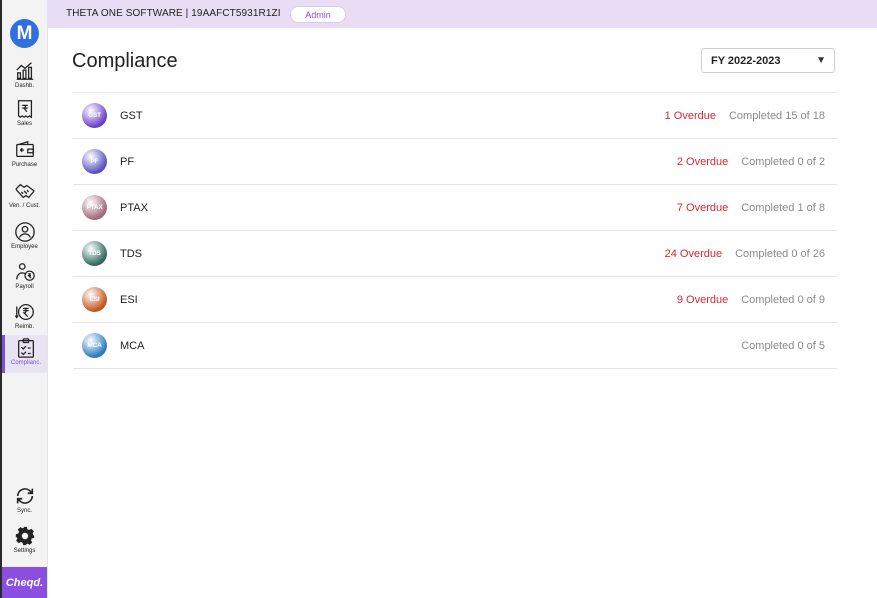 The image size is (877, 598). Describe the element at coordinates (94, 207) in the screenshot. I see `ptax-badge-icon: PTAX` at that location.